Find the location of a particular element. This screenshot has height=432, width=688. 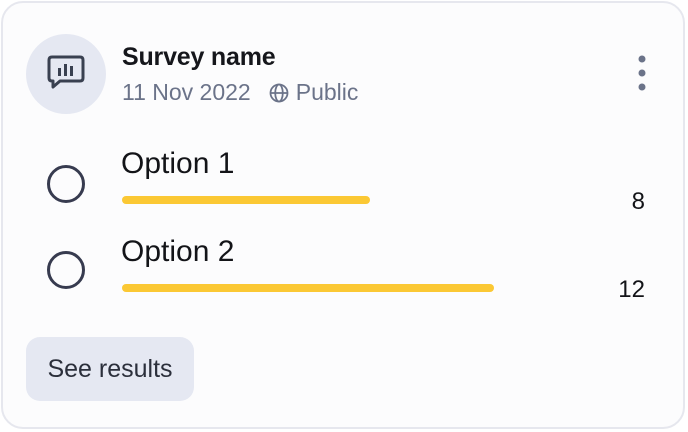

survey-title: Survey name is located at coordinates (199, 57).